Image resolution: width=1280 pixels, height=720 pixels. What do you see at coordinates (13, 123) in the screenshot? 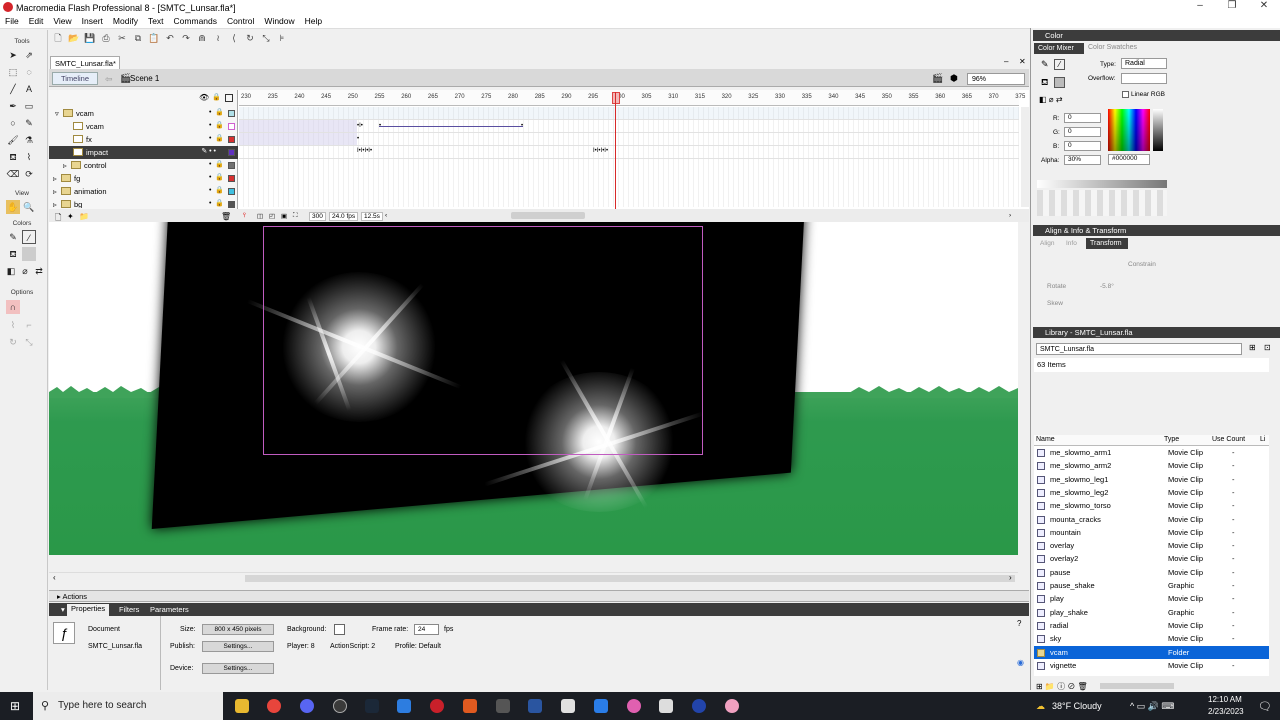
I see `oval-tool-icon: ○` at bounding box center [13, 123].